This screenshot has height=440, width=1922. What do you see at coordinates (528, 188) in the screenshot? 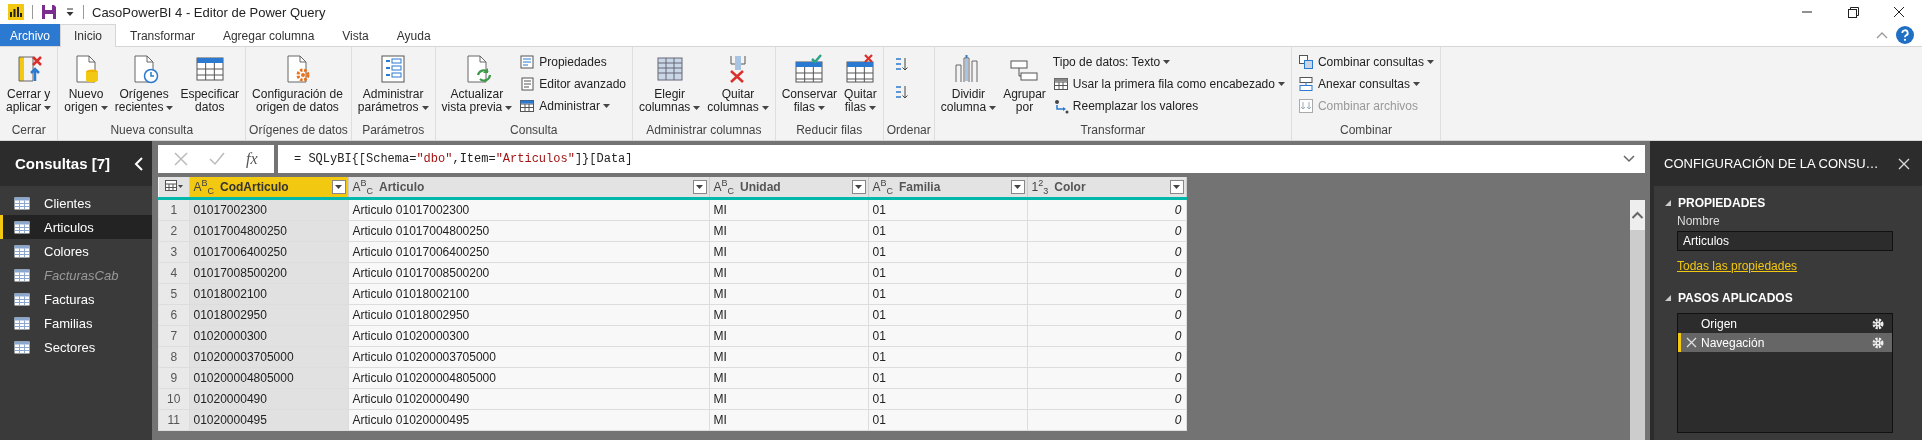
I see `column-header: A$^{B}$$_{C}$ Articulo` at bounding box center [528, 188].